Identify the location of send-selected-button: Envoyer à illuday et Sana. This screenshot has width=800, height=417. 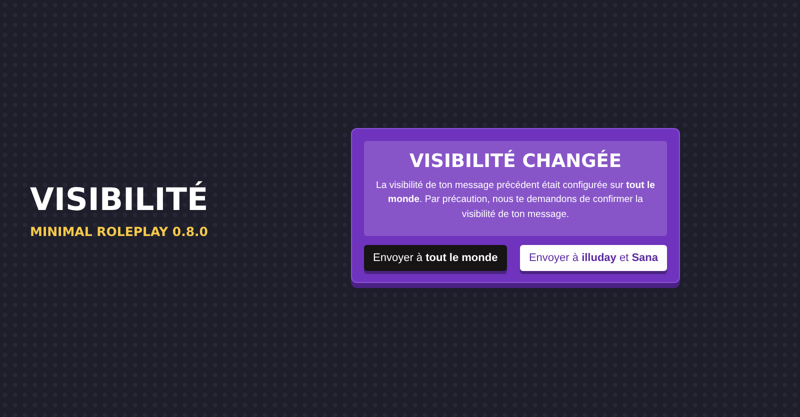
(593, 258).